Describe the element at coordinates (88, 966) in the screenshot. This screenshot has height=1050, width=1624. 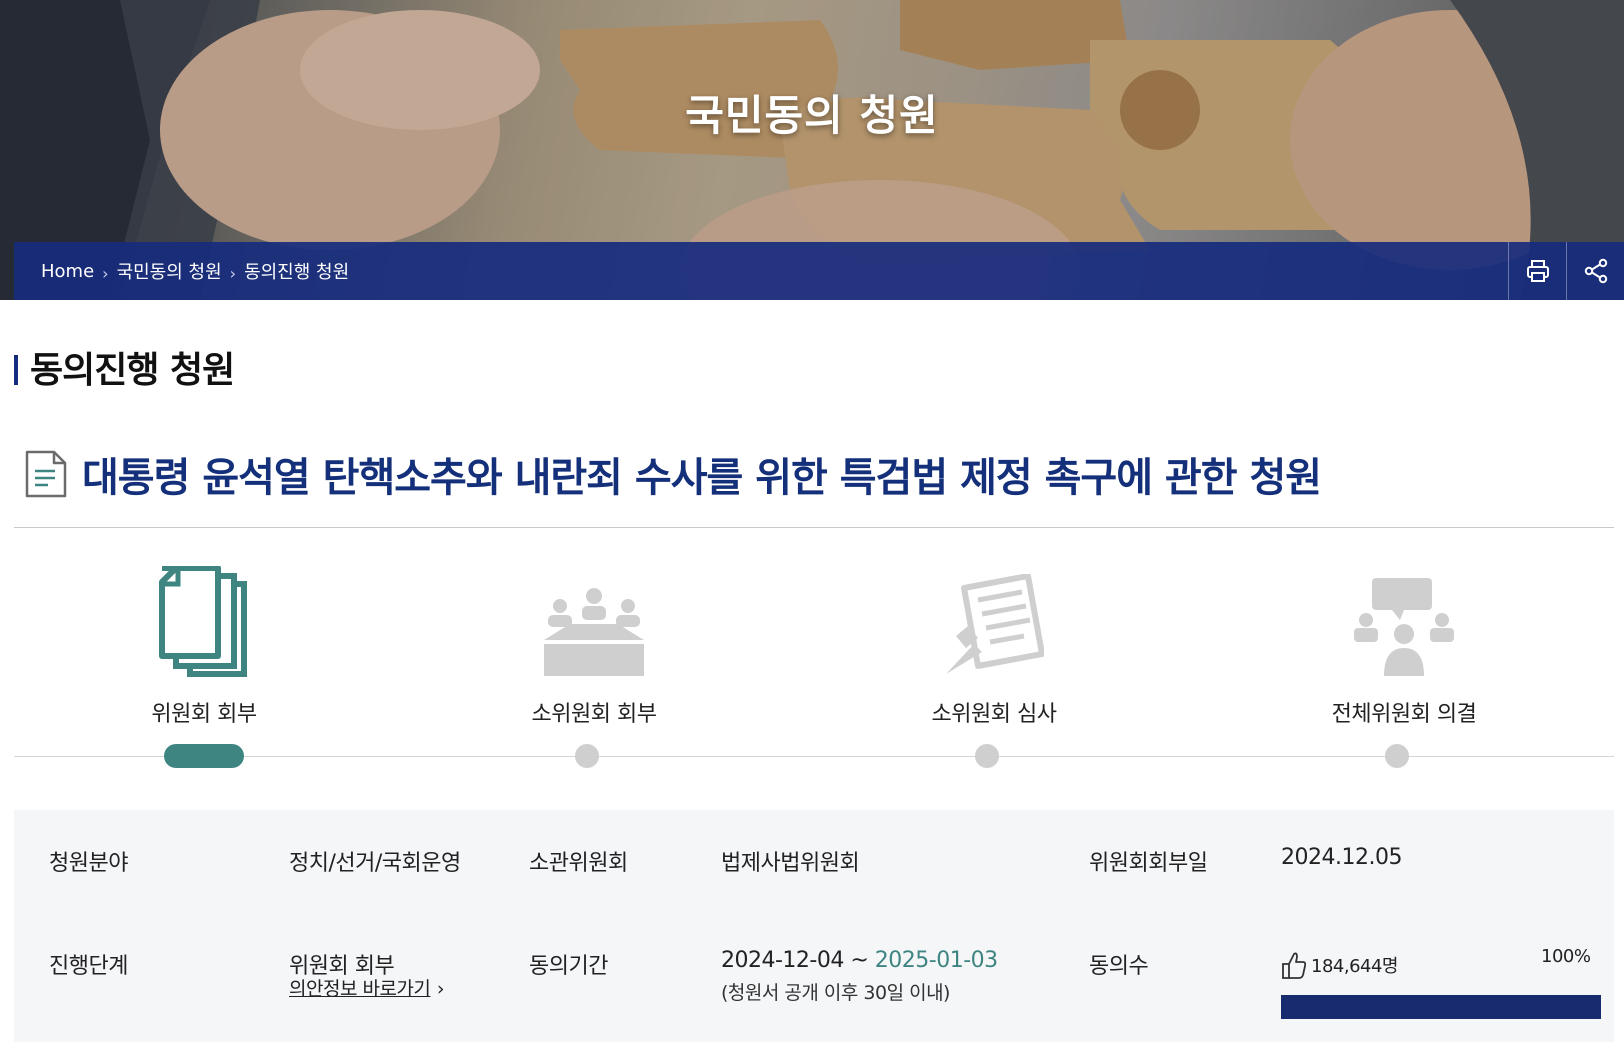
I see `stage-label: 진행단계` at that location.